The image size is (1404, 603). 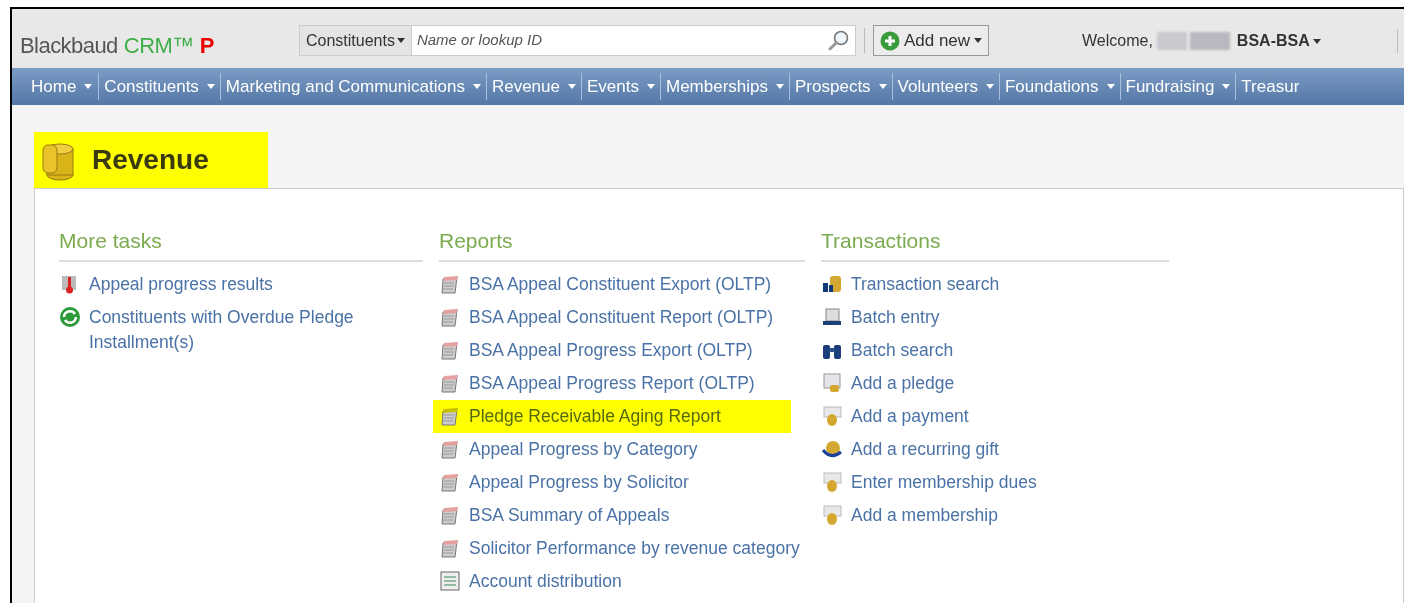 What do you see at coordinates (621, 86) in the screenshot?
I see `nav-menu-item: Events` at bounding box center [621, 86].